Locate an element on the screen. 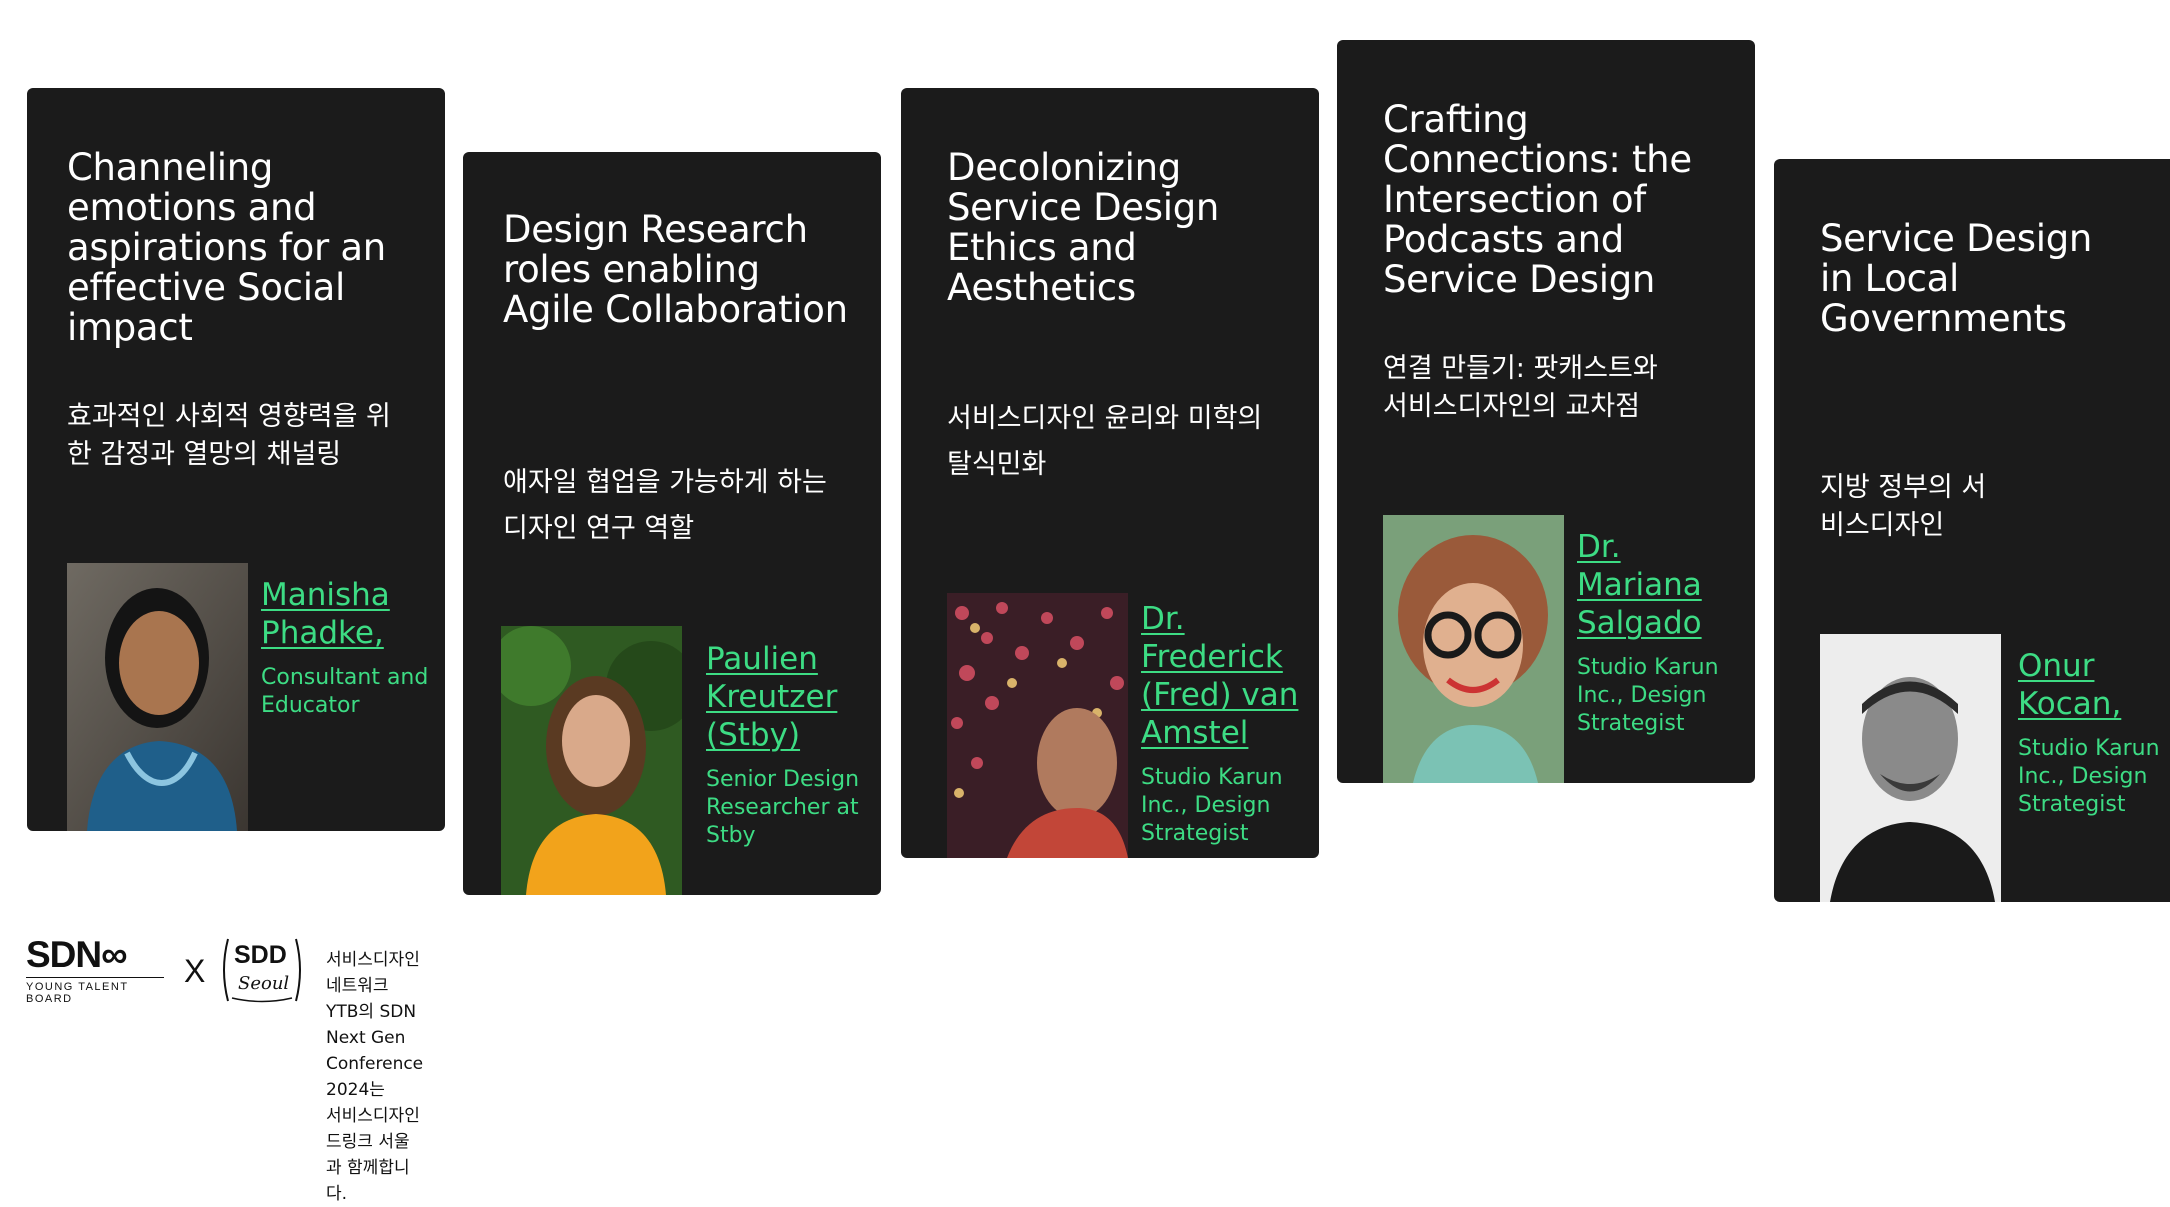  speaker-name-link: Onur Kocan, is located at coordinates (2091, 685).